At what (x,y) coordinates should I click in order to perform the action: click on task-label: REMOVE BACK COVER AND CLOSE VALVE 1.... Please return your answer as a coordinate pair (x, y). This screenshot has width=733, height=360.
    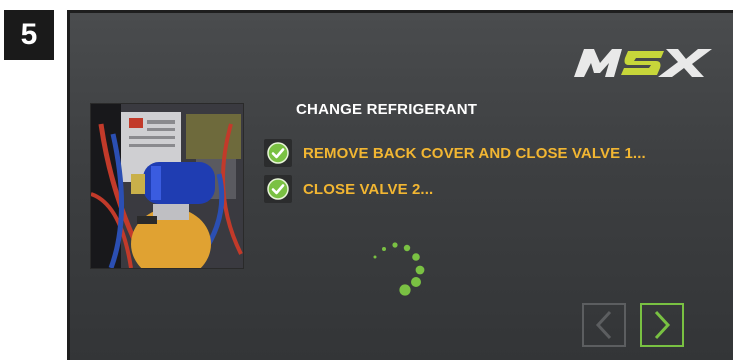
    Looking at the image, I should click on (474, 153).